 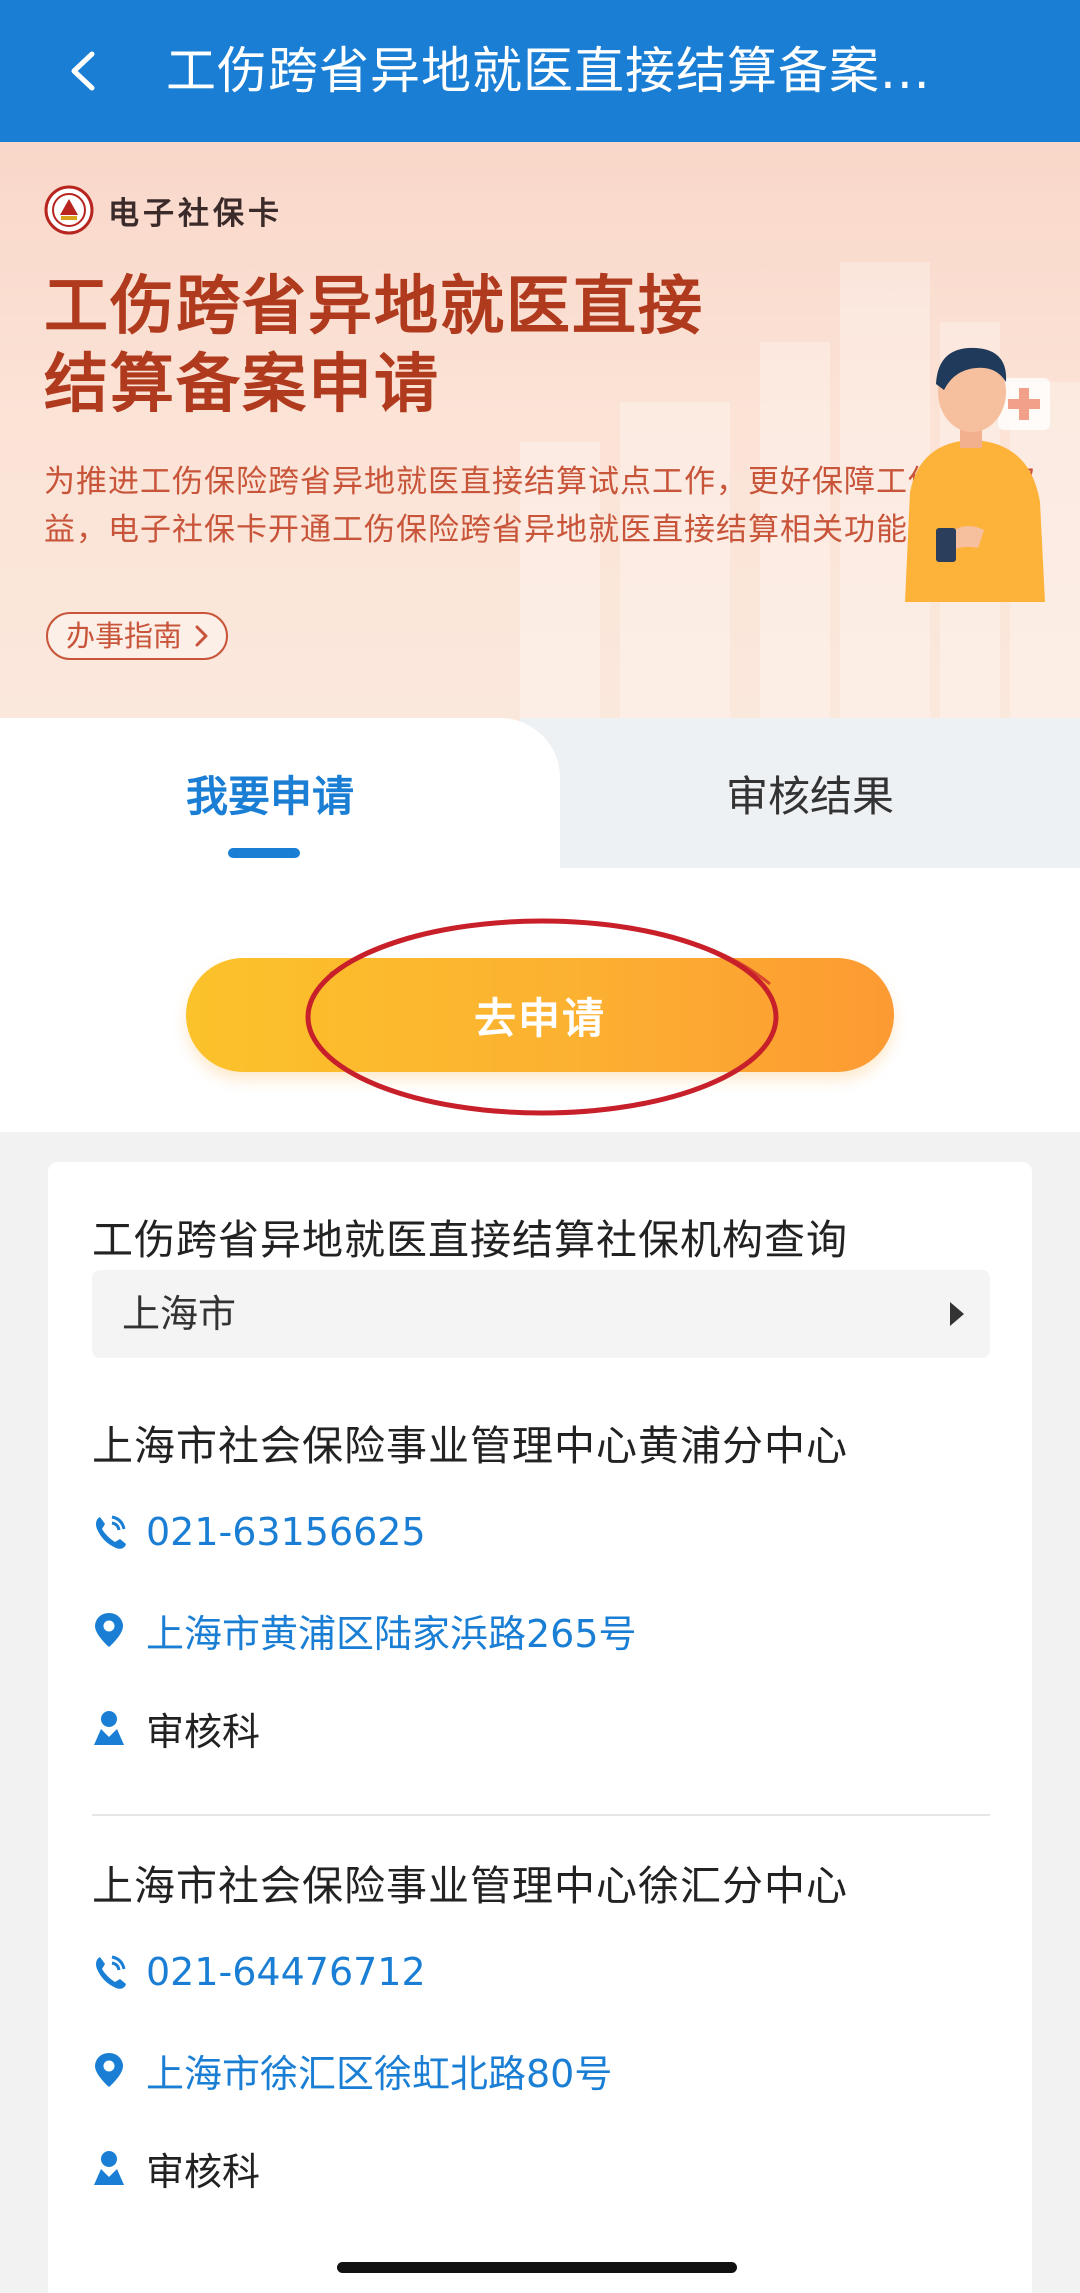 What do you see at coordinates (374, 307) in the screenshot?
I see `hero-title-line-1: 工伤跨省异地就医直接` at bounding box center [374, 307].